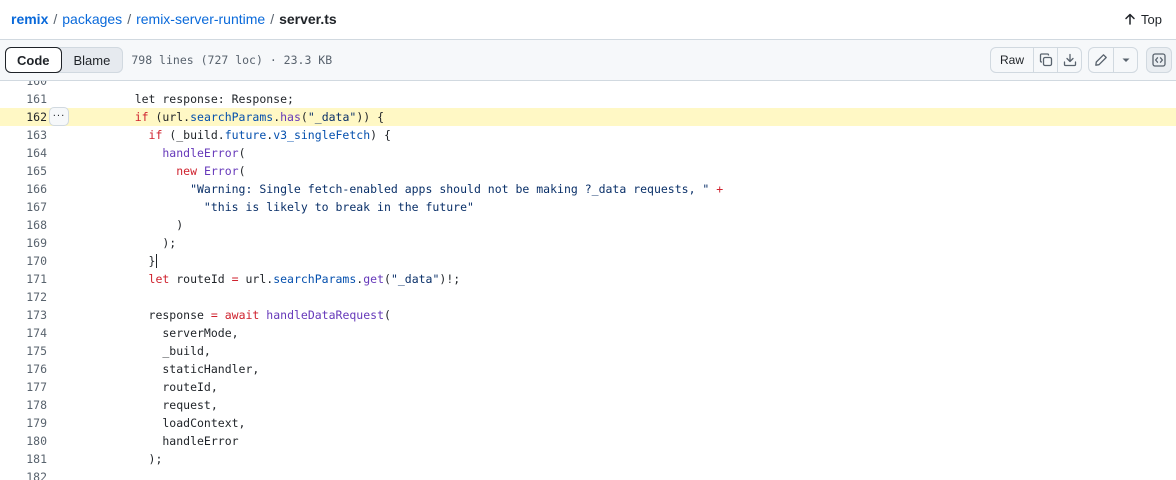  What do you see at coordinates (200, 19) in the screenshot?
I see `breadcrumb-folder-link: remix-server-runtime` at bounding box center [200, 19].